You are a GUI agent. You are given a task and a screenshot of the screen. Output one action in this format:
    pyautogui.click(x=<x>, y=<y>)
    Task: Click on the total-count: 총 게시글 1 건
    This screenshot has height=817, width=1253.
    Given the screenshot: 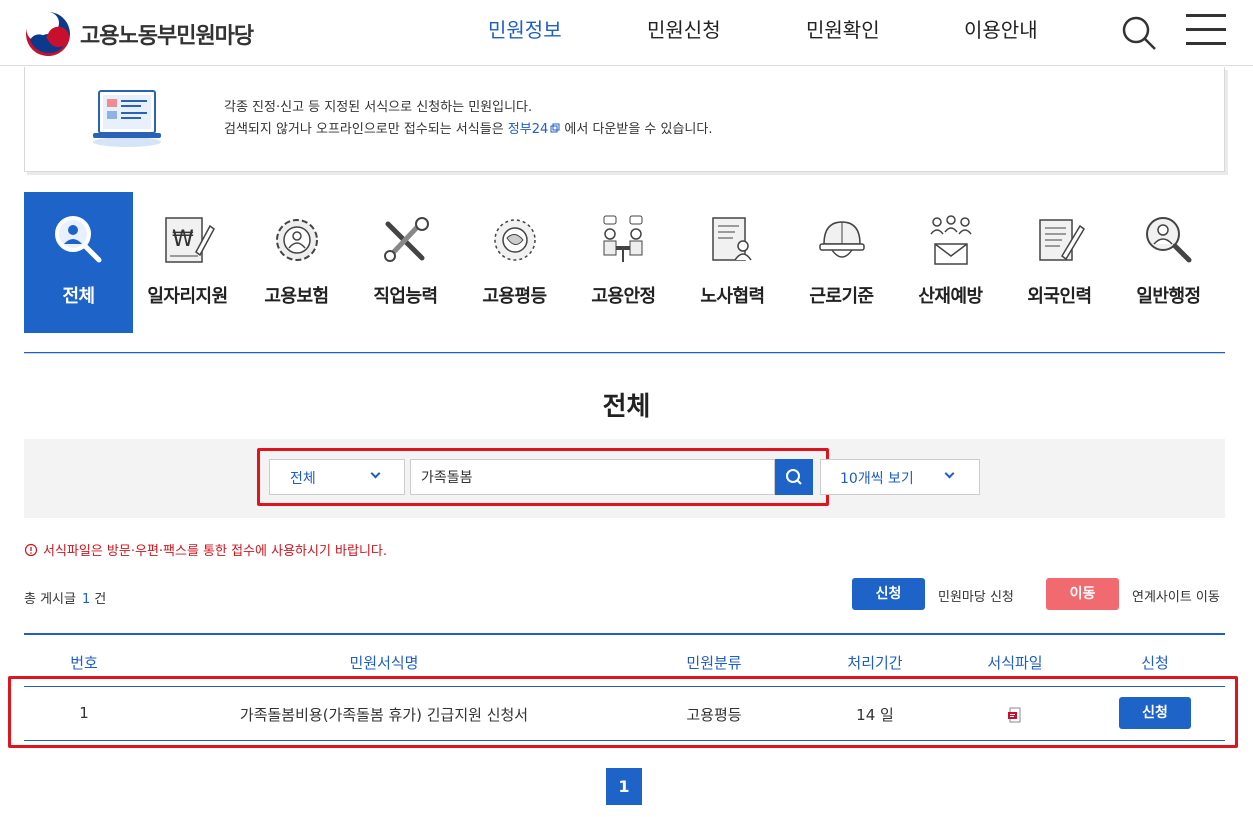 What is the action you would take?
    pyautogui.click(x=65, y=597)
    